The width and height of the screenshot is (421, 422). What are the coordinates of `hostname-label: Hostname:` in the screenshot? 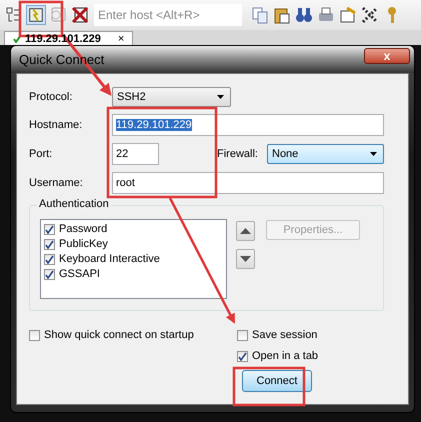 It's located at (56, 125).